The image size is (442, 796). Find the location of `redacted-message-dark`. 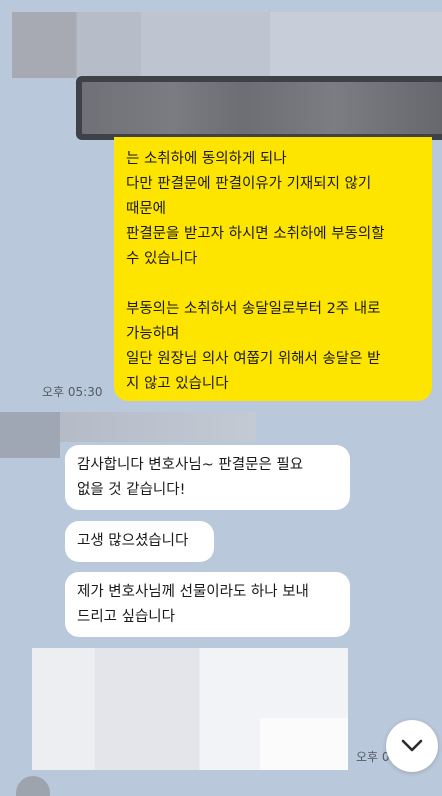

redacted-message-dark is located at coordinates (259, 108).